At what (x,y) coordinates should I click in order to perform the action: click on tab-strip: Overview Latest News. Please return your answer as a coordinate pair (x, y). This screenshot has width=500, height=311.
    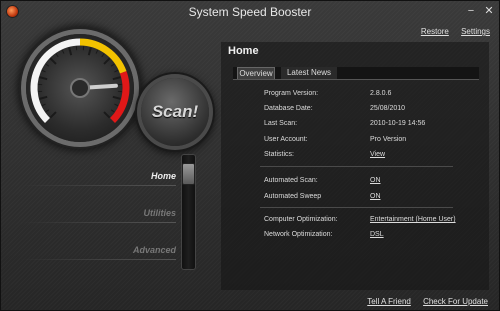
    Looking at the image, I should click on (356, 73).